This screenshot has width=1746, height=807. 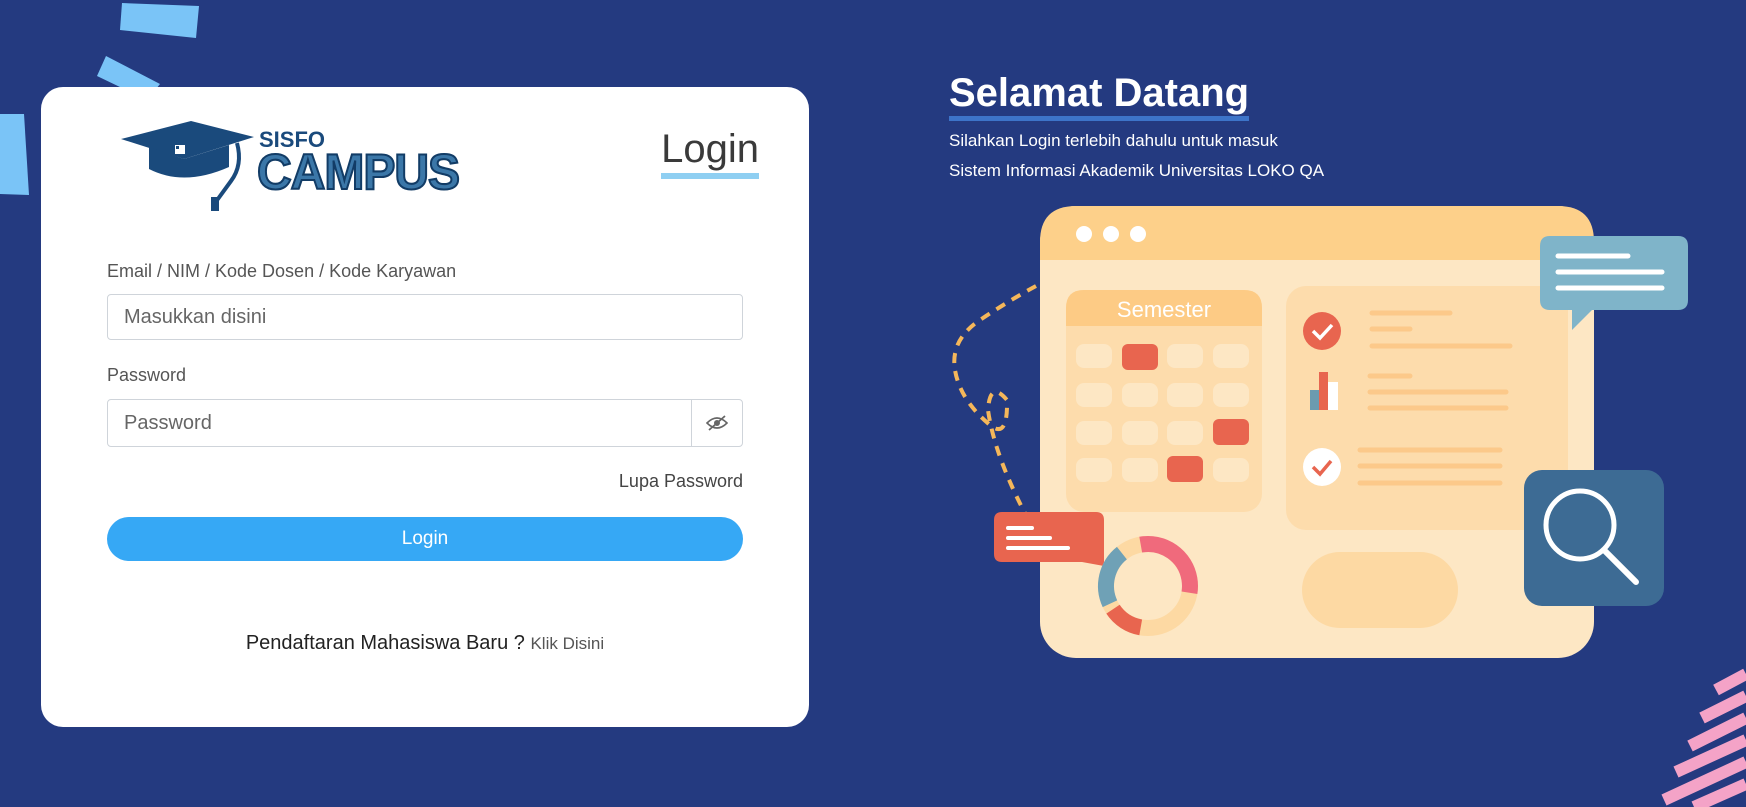 I want to click on register-row: Pendaftaran Mahasiswa Baru ? Klik Disini, so click(x=425, y=643).